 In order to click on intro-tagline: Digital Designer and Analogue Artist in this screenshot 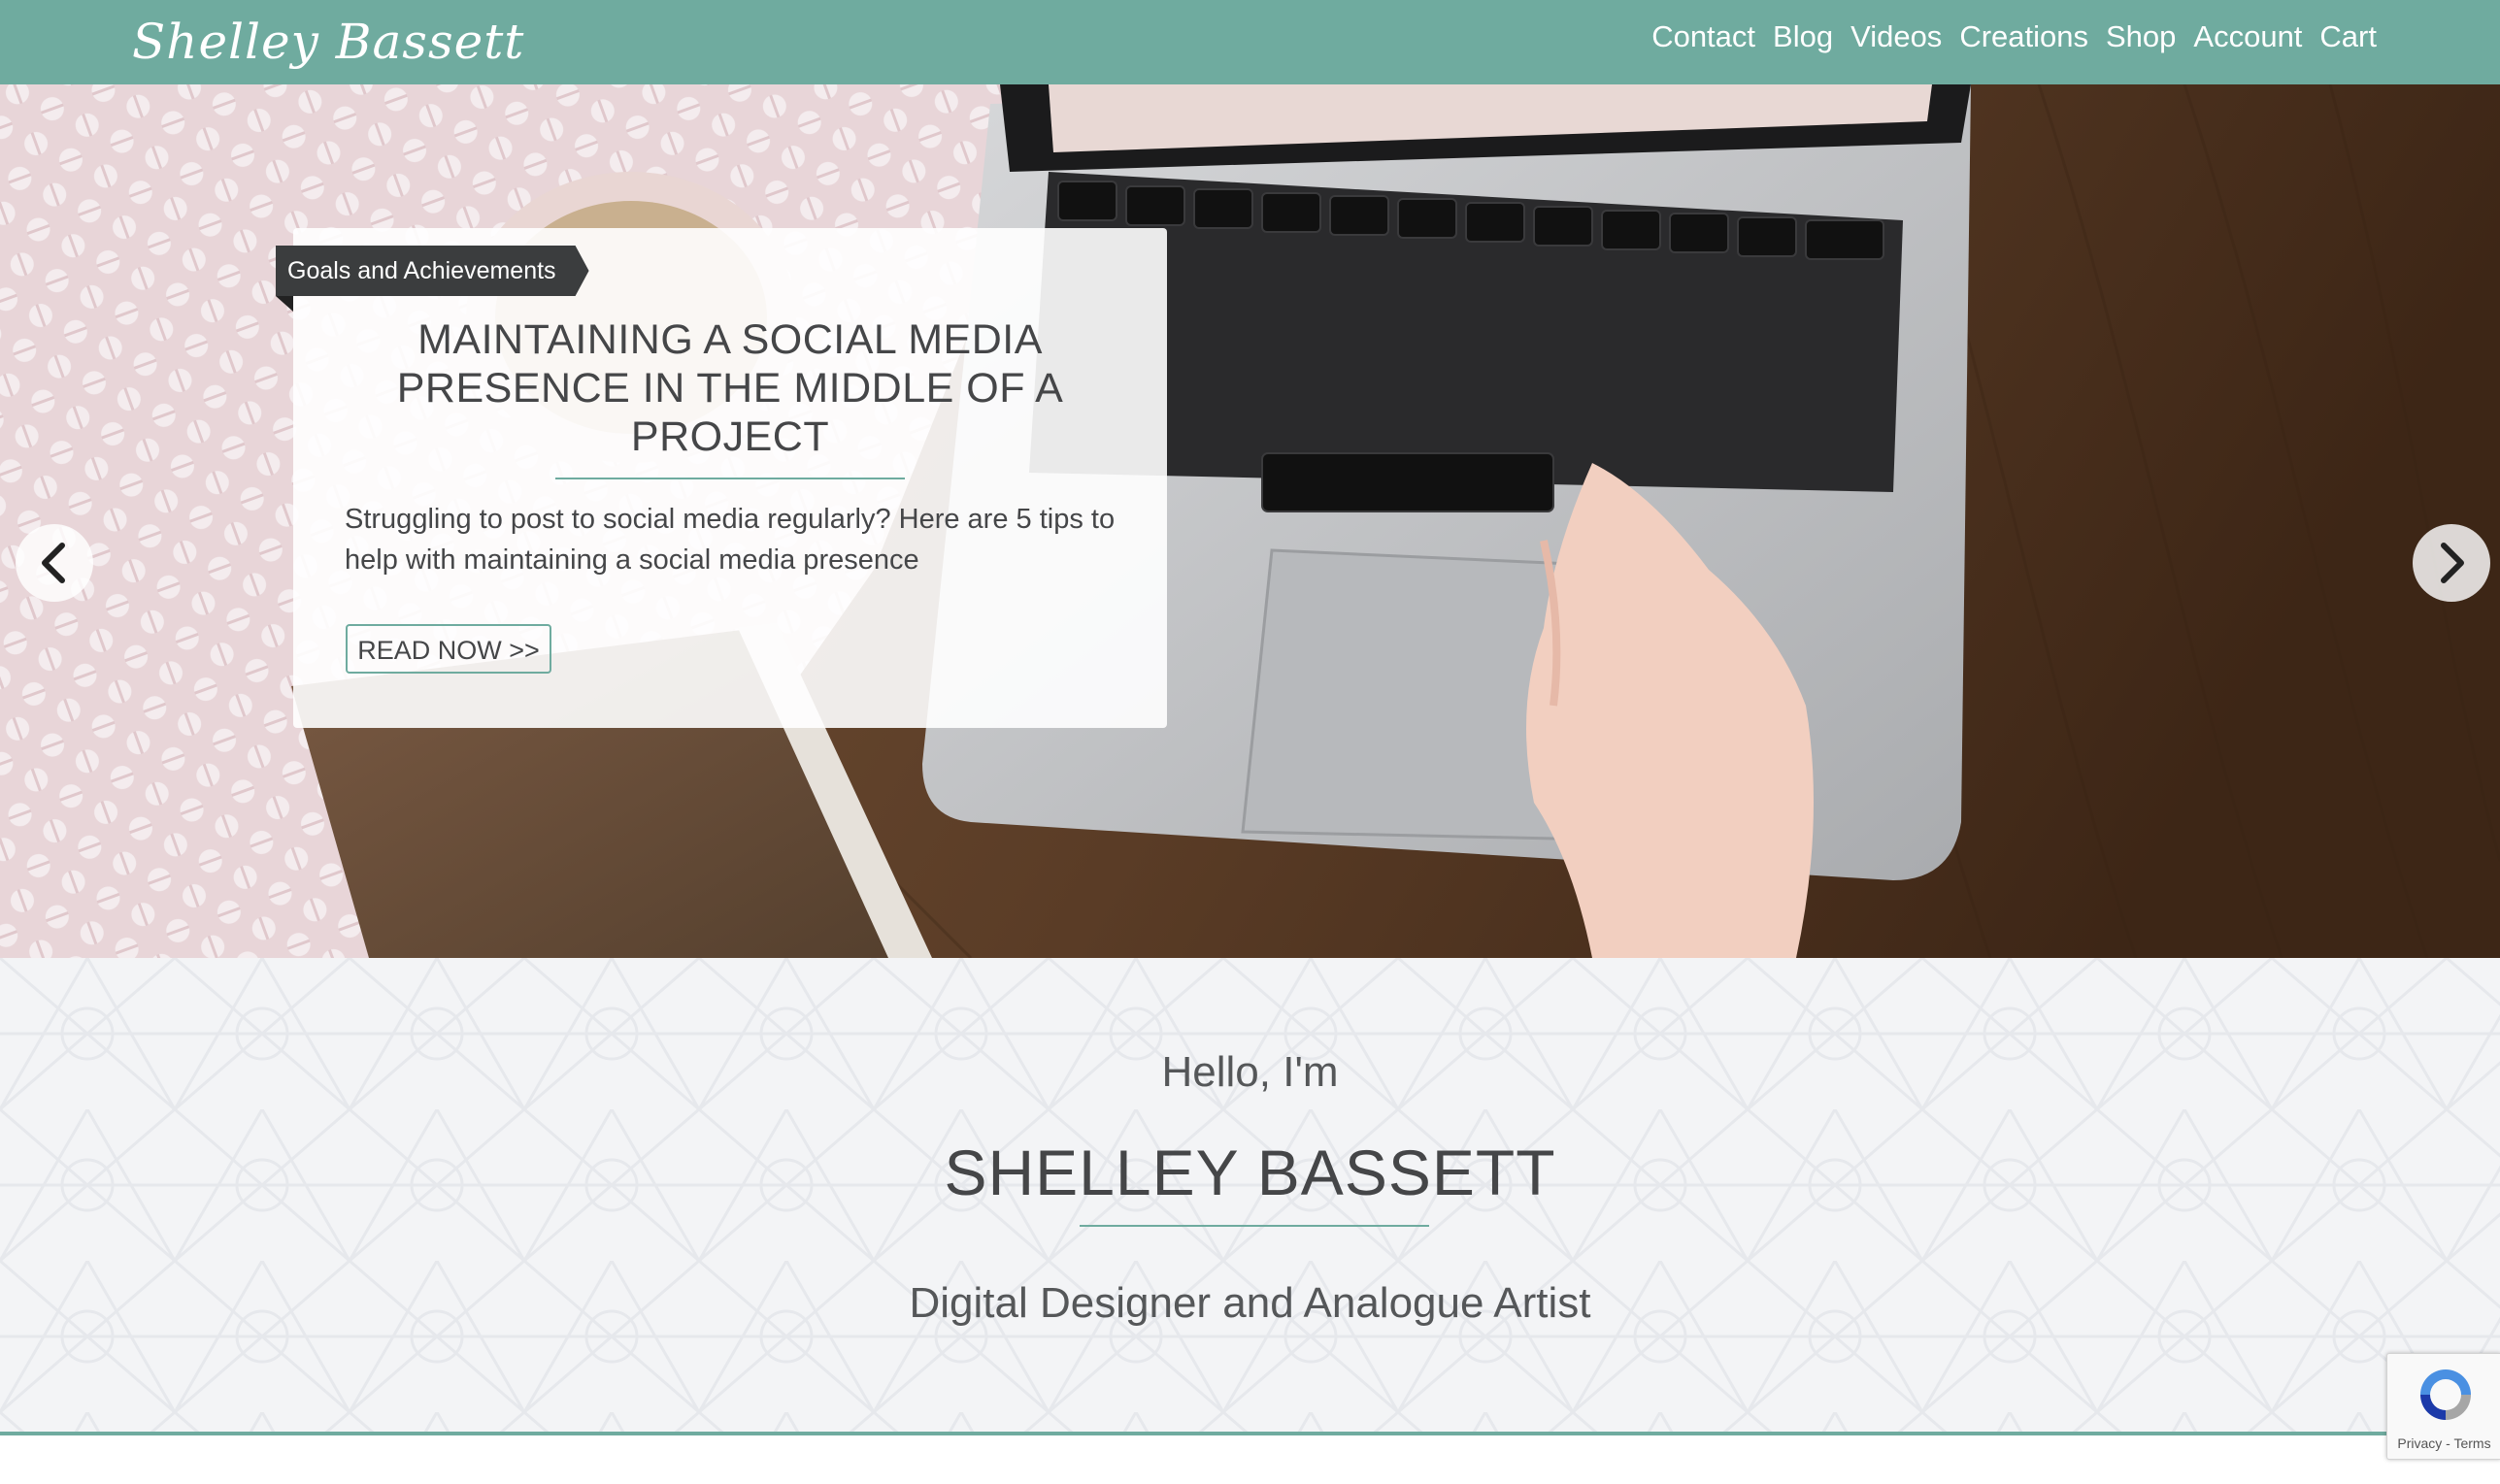, I will do `click(1250, 1303)`.